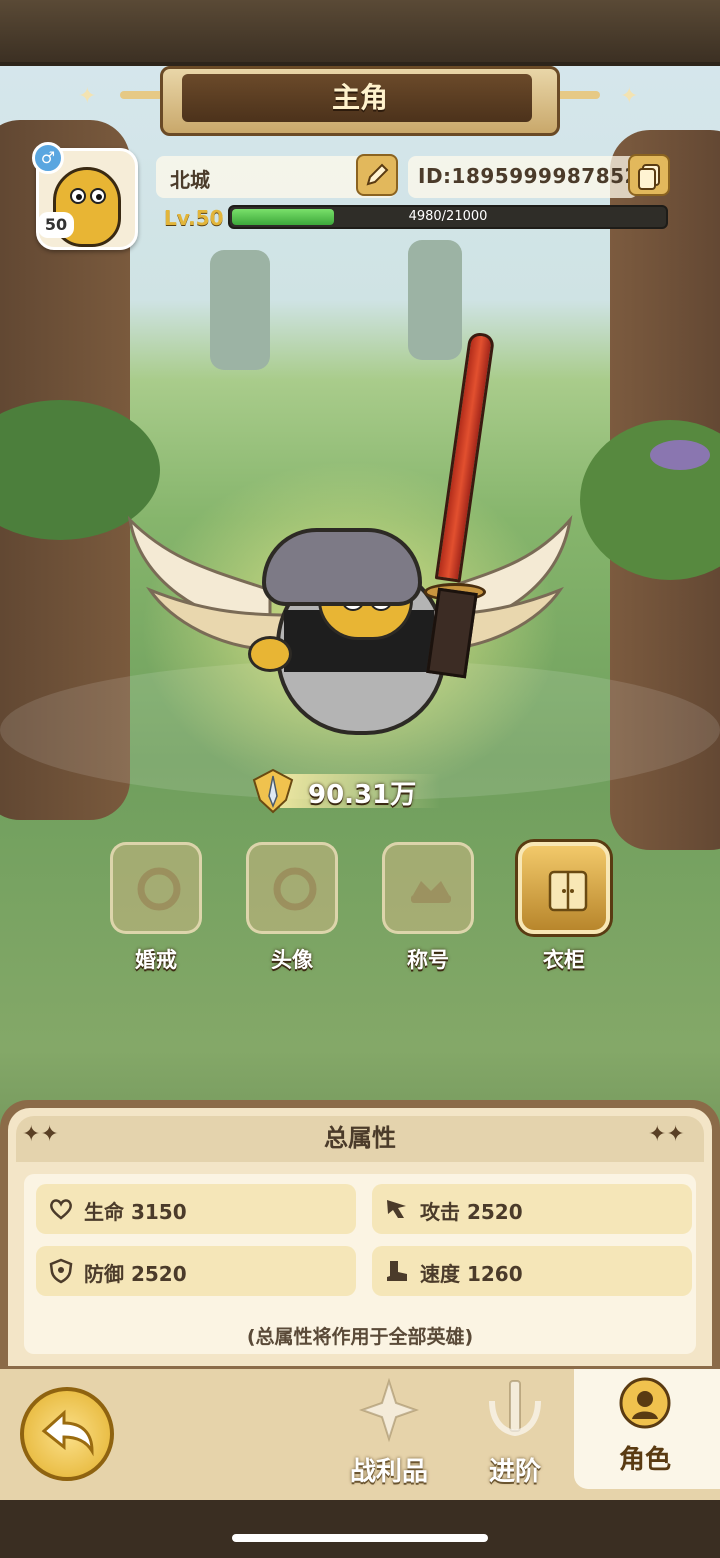  Describe the element at coordinates (680, 455) in the screenshot. I see `mushroom` at that location.